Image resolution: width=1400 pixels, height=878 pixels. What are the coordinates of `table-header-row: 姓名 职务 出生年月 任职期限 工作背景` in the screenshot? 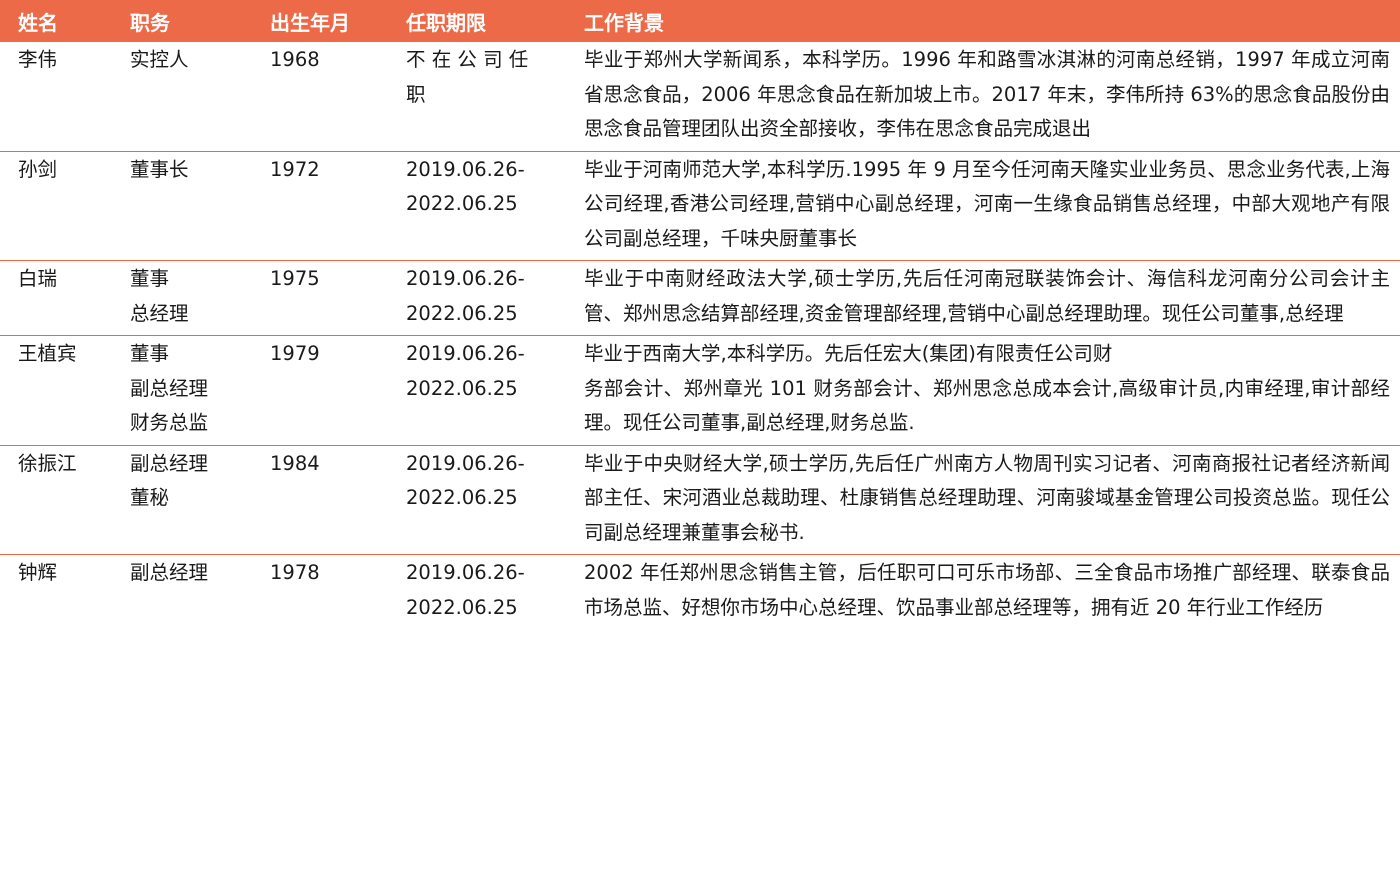 It's located at (700, 21).